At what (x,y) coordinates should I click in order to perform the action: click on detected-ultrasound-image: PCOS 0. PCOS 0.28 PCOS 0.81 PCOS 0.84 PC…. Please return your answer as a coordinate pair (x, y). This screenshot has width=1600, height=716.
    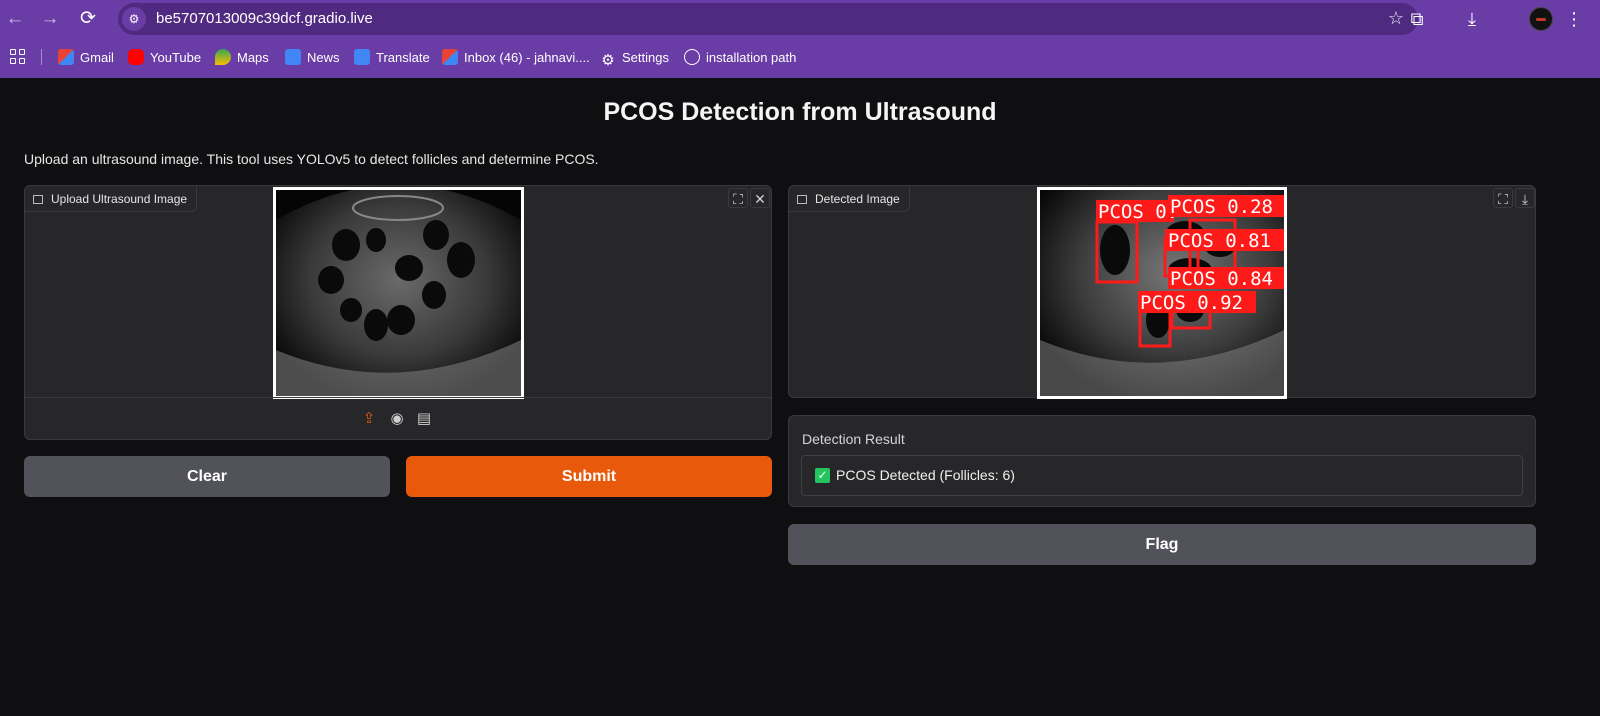
    Looking at the image, I should click on (1162, 293).